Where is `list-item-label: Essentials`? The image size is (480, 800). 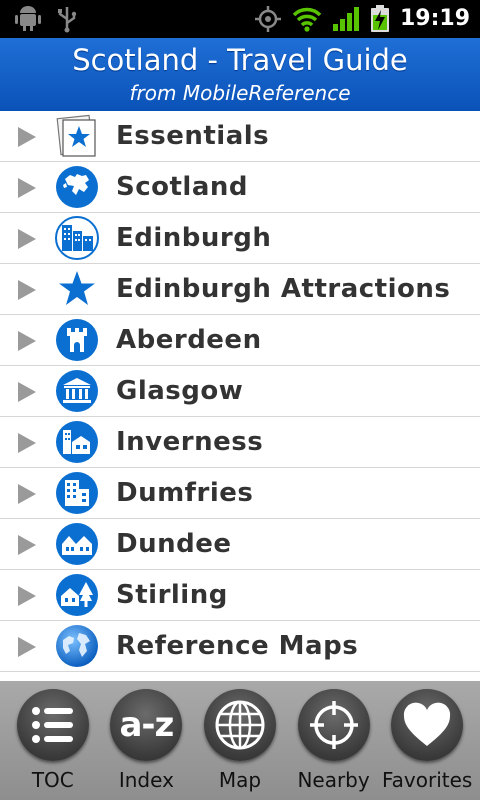 list-item-label: Essentials is located at coordinates (193, 136).